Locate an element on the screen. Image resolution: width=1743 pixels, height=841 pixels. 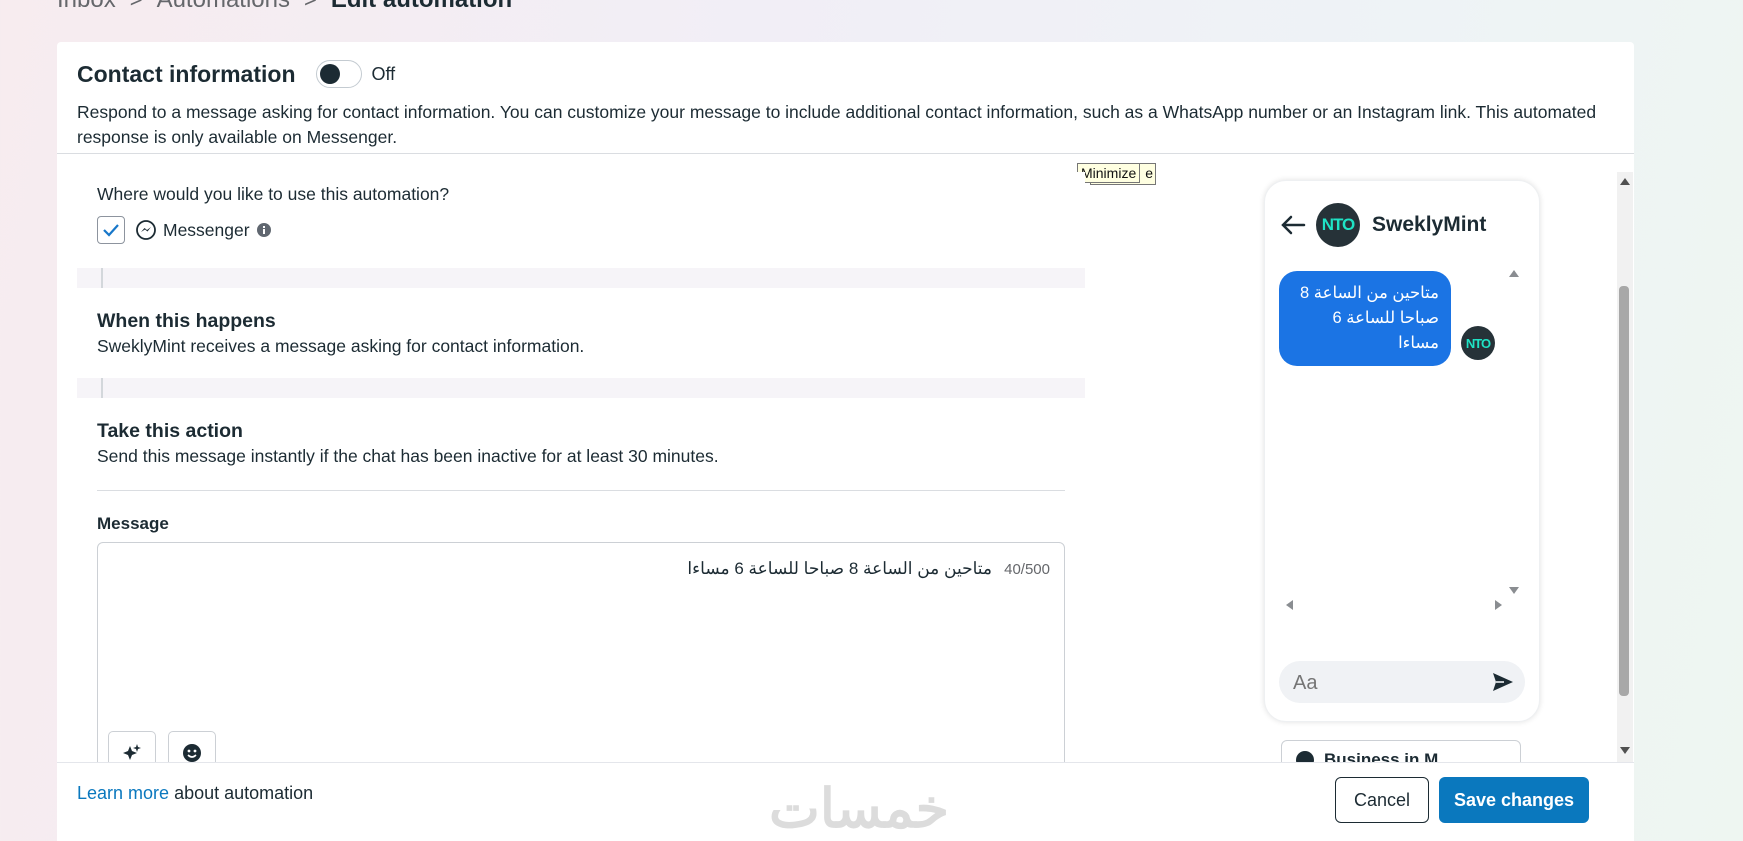
send-icon is located at coordinates (1503, 682).